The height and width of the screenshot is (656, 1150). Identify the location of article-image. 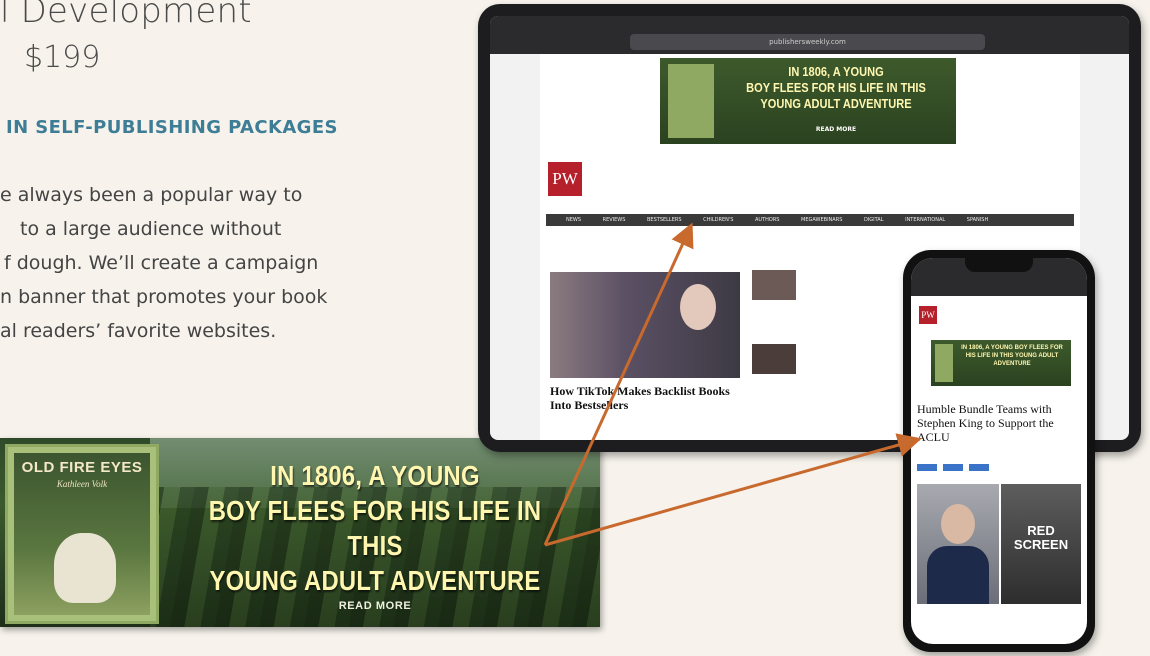
(645, 325).